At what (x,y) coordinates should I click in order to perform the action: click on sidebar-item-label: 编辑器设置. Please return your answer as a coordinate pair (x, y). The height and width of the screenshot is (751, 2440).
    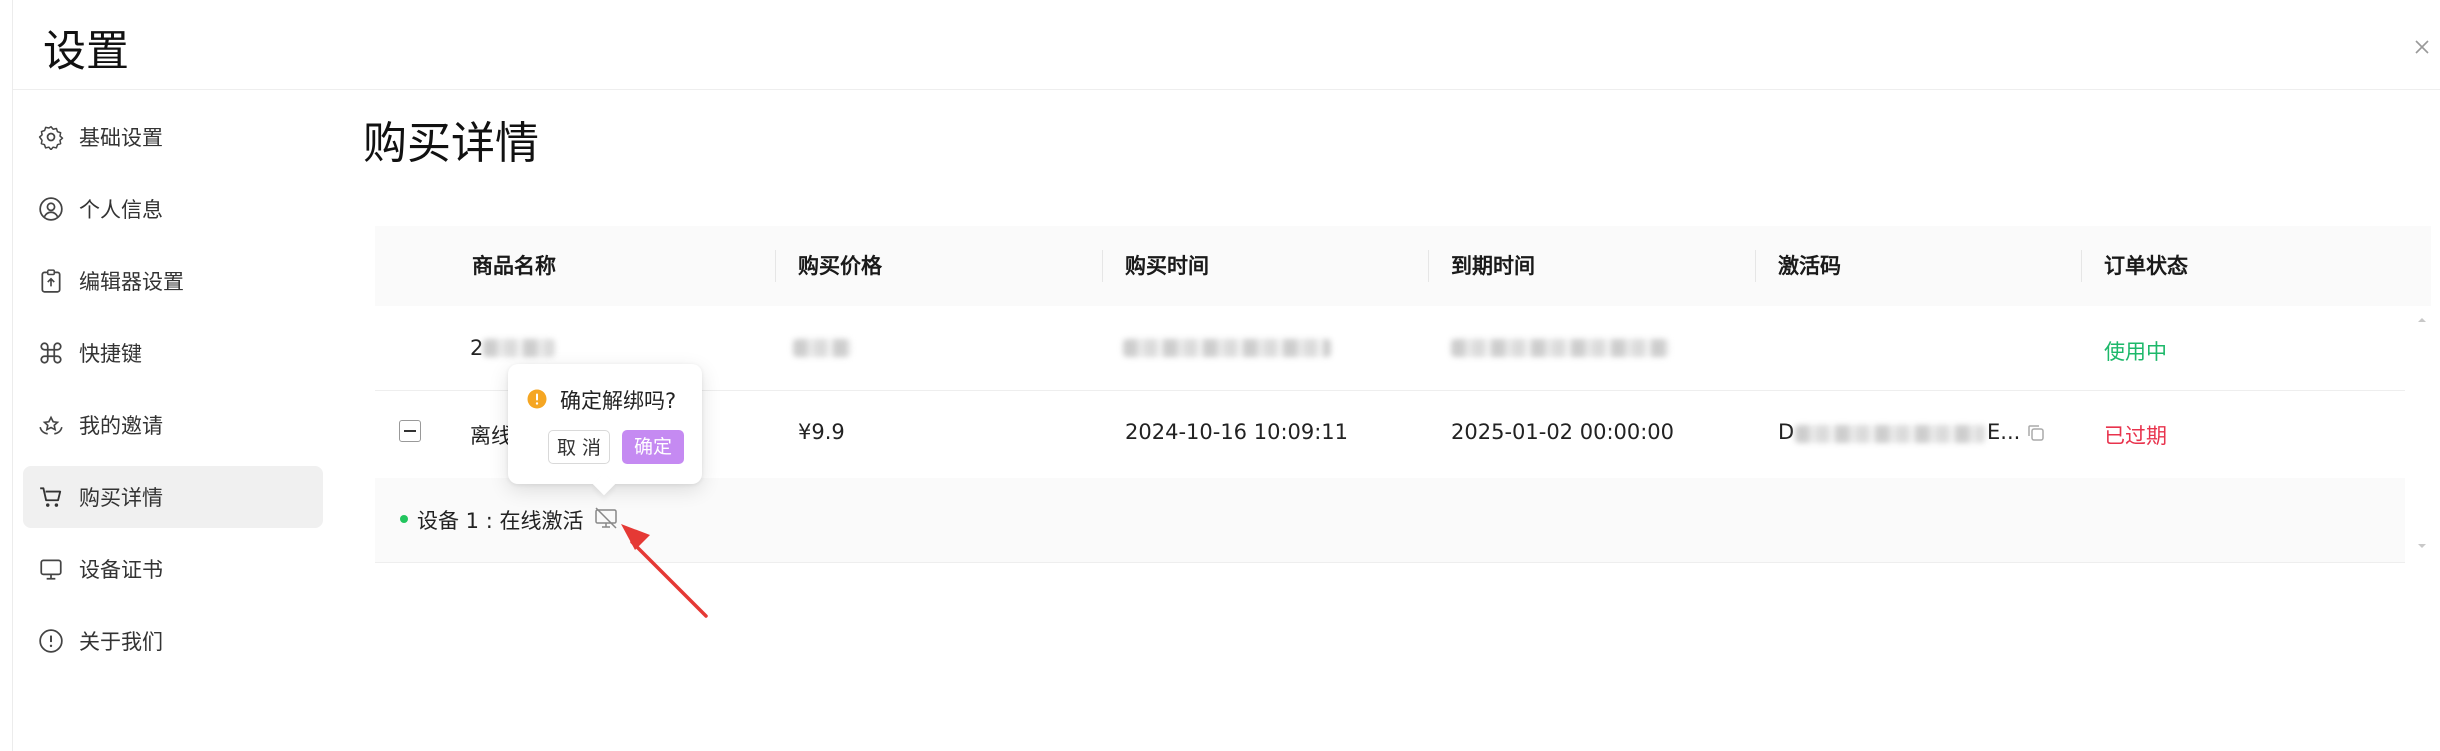
    Looking at the image, I should click on (131, 282).